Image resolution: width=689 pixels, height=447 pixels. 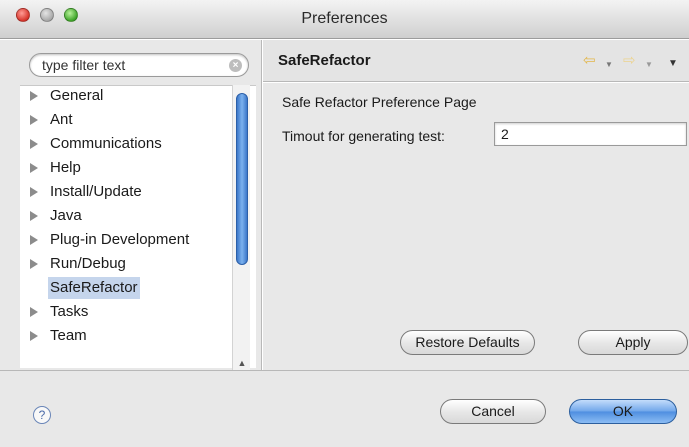 I want to click on tree-item-label: Help, so click(x=65, y=167).